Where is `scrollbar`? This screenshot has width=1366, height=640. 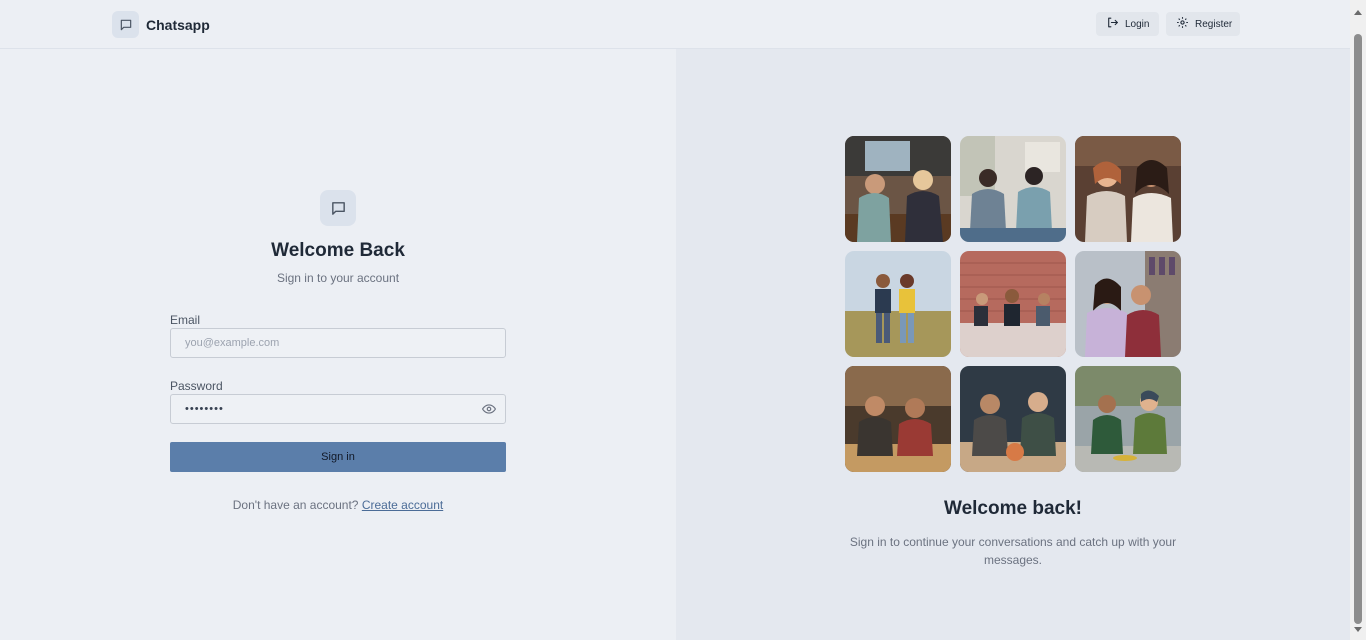 scrollbar is located at coordinates (1358, 320).